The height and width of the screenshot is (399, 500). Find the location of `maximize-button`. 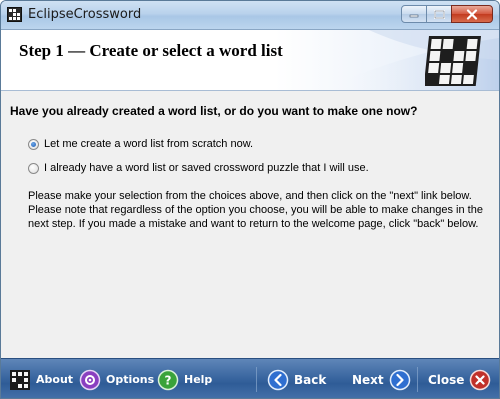

maximize-button is located at coordinates (439, 14).